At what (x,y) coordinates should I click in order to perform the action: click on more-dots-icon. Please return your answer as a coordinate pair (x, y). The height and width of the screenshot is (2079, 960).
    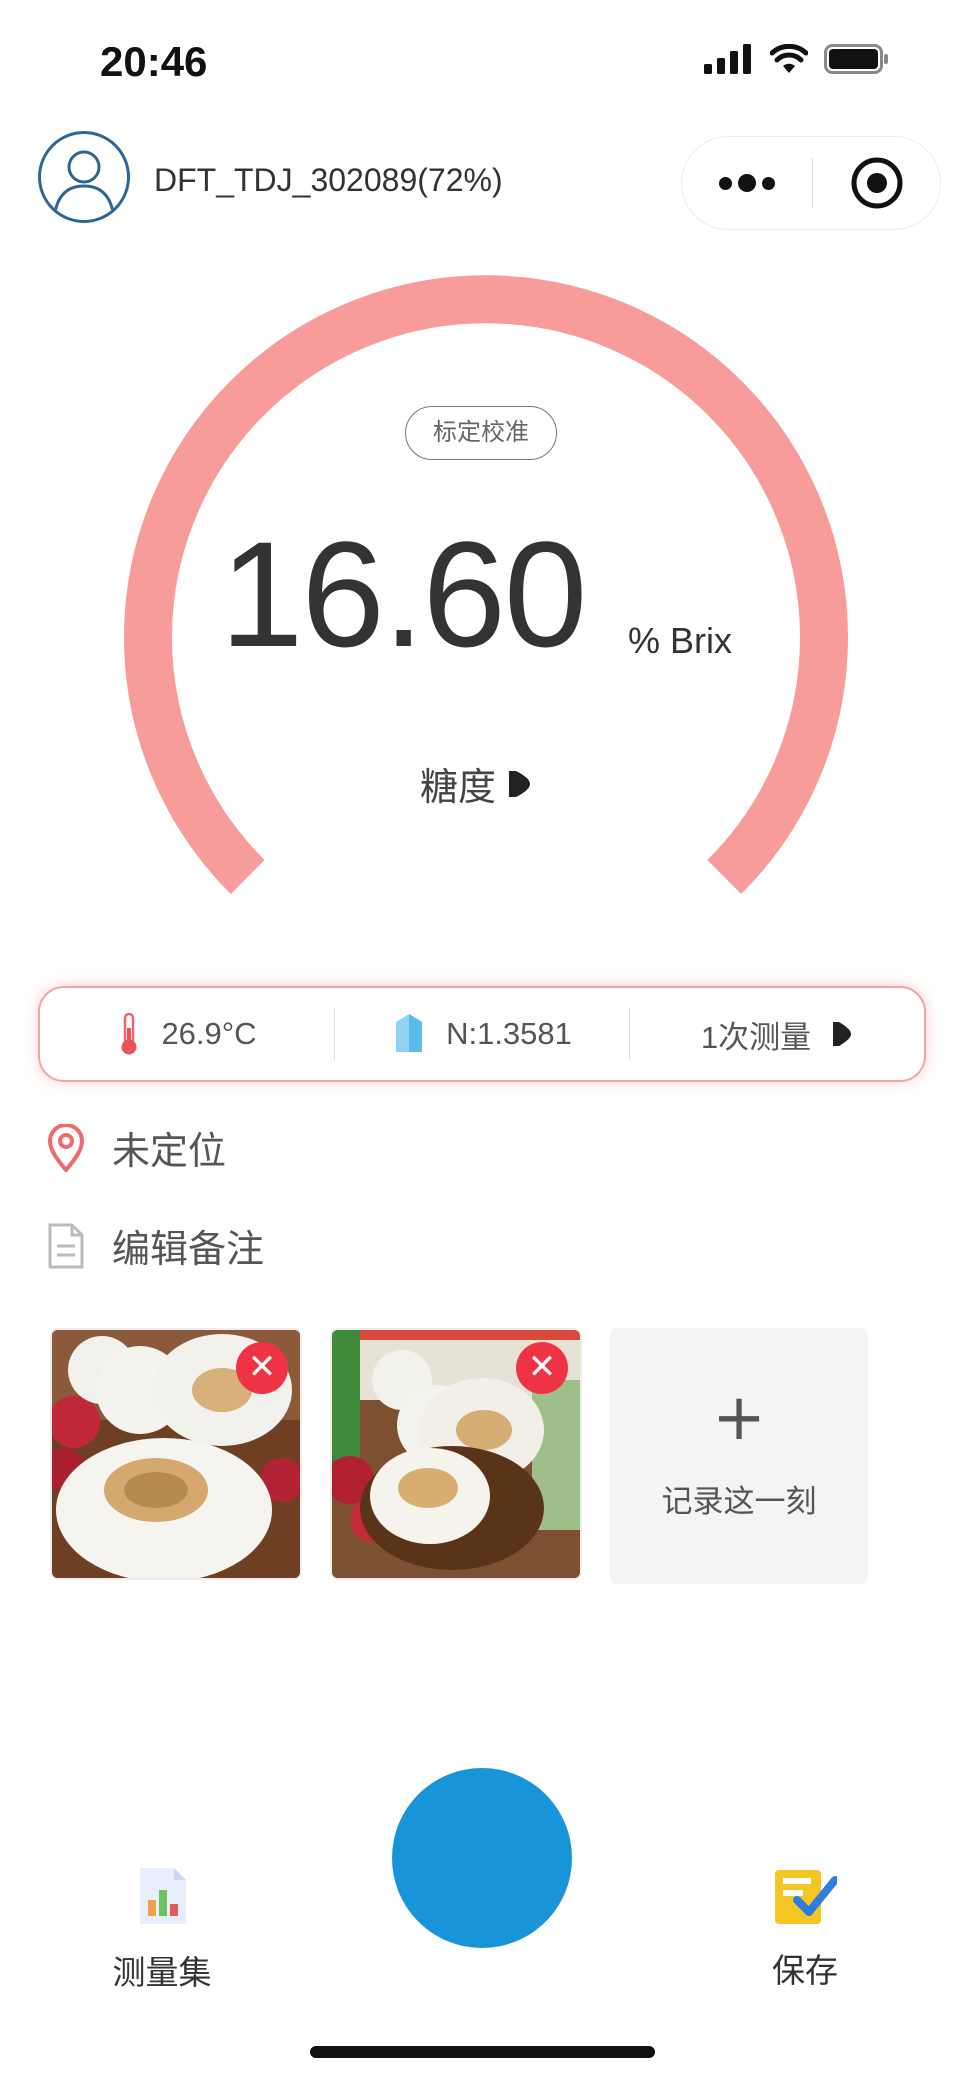
    Looking at the image, I should click on (747, 183).